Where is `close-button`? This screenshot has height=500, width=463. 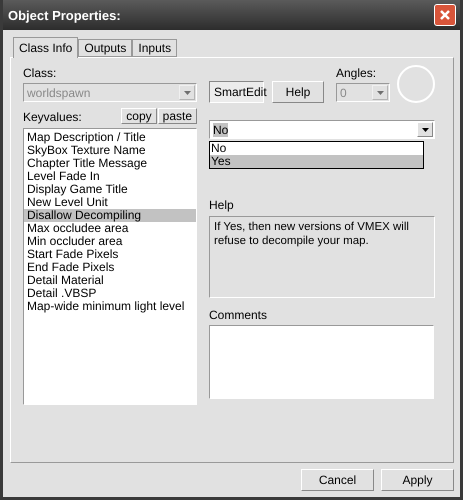
close-button is located at coordinates (445, 15).